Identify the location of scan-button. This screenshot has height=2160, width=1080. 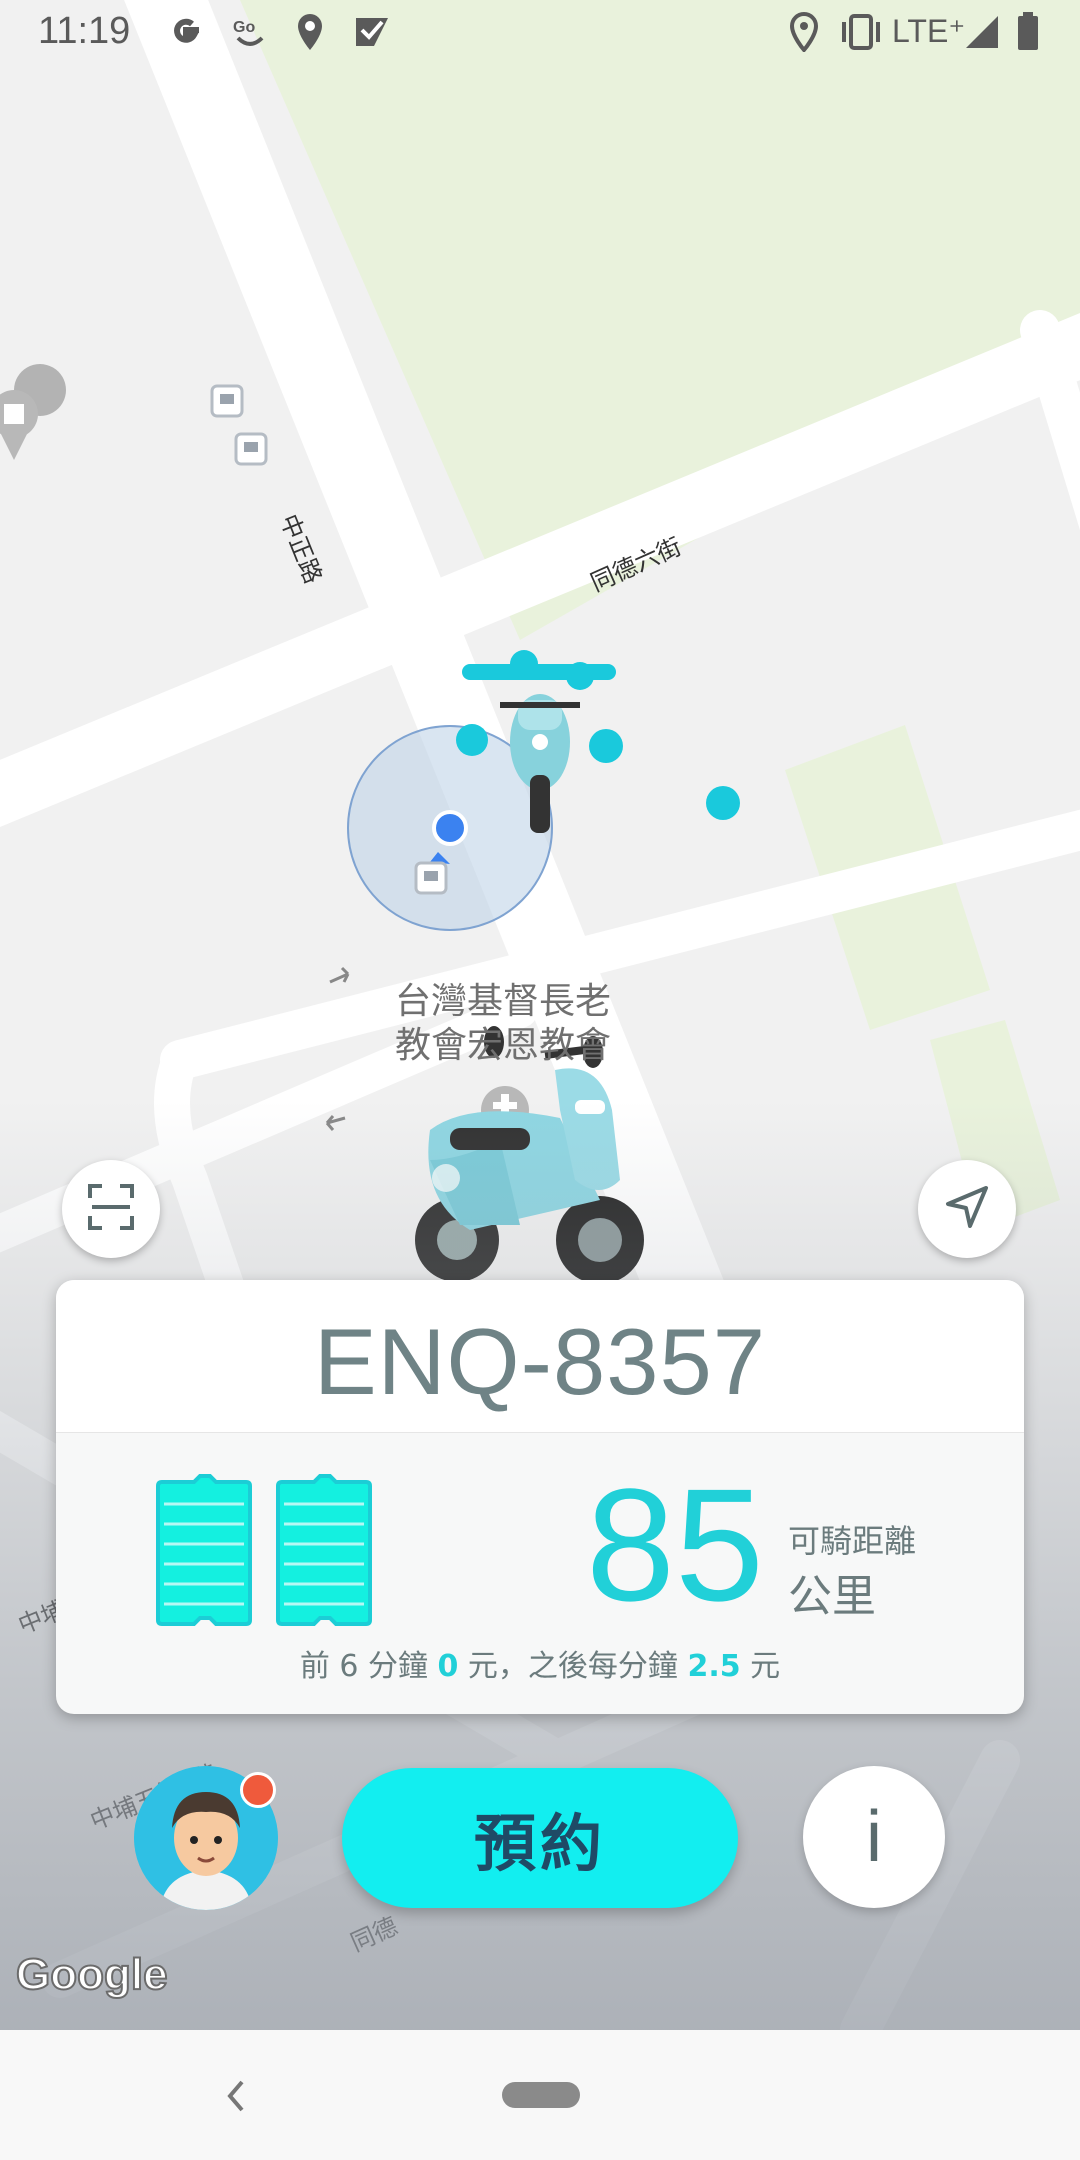
(111, 1209).